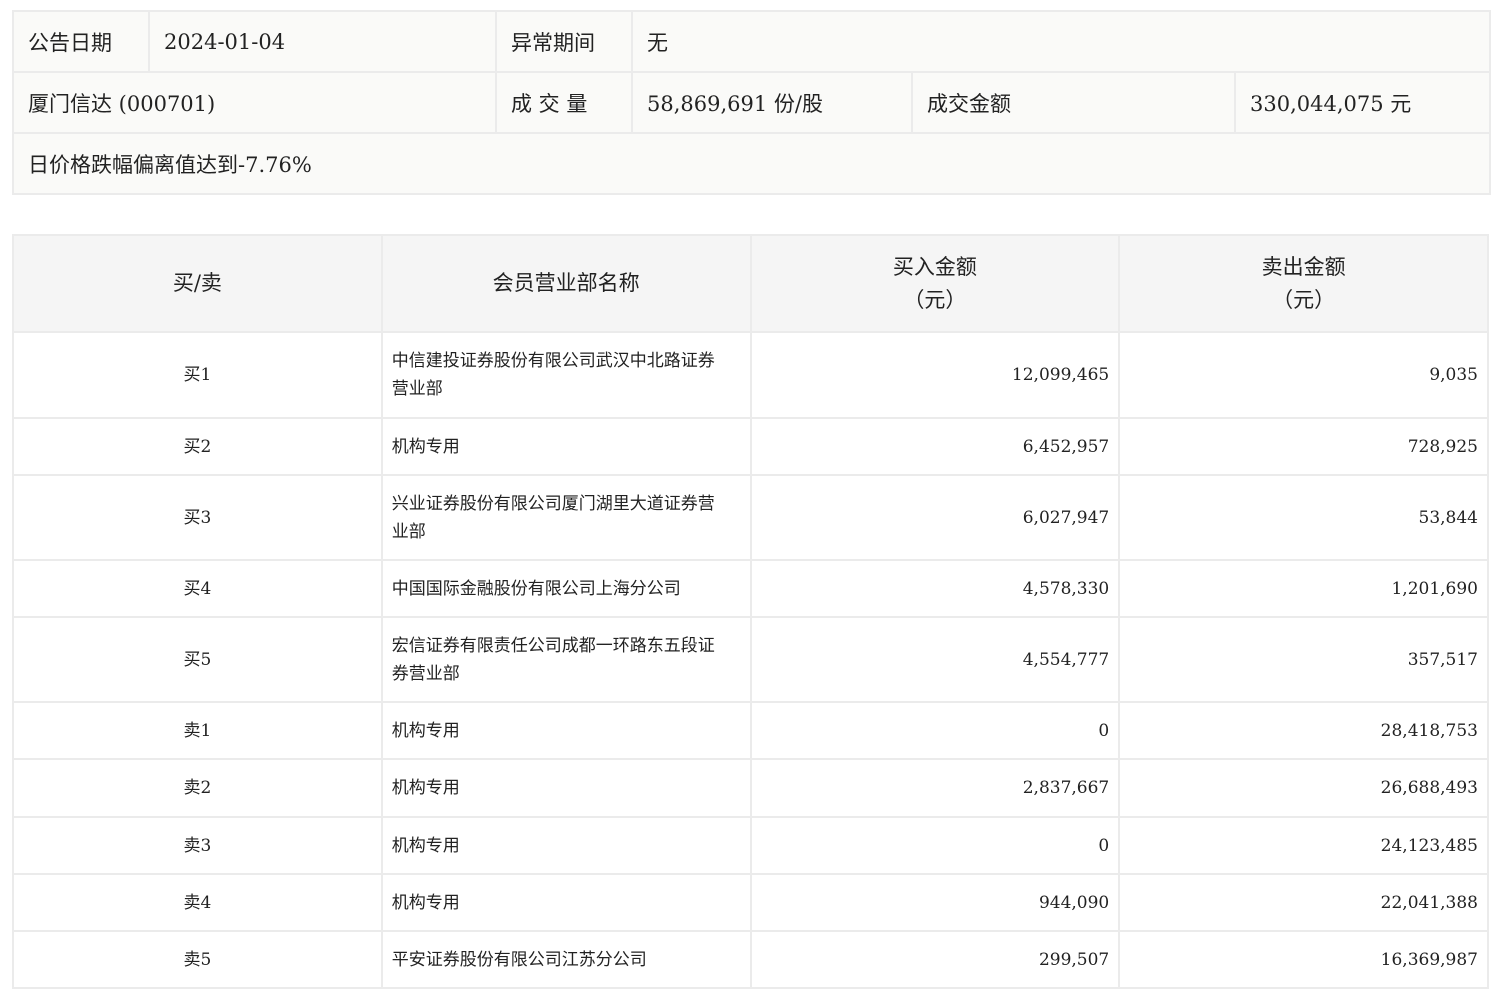 The image size is (1504, 1000). Describe the element at coordinates (566, 959) in the screenshot. I see `broker-name-cell: 平安证券股份有限公司江苏分公司` at that location.